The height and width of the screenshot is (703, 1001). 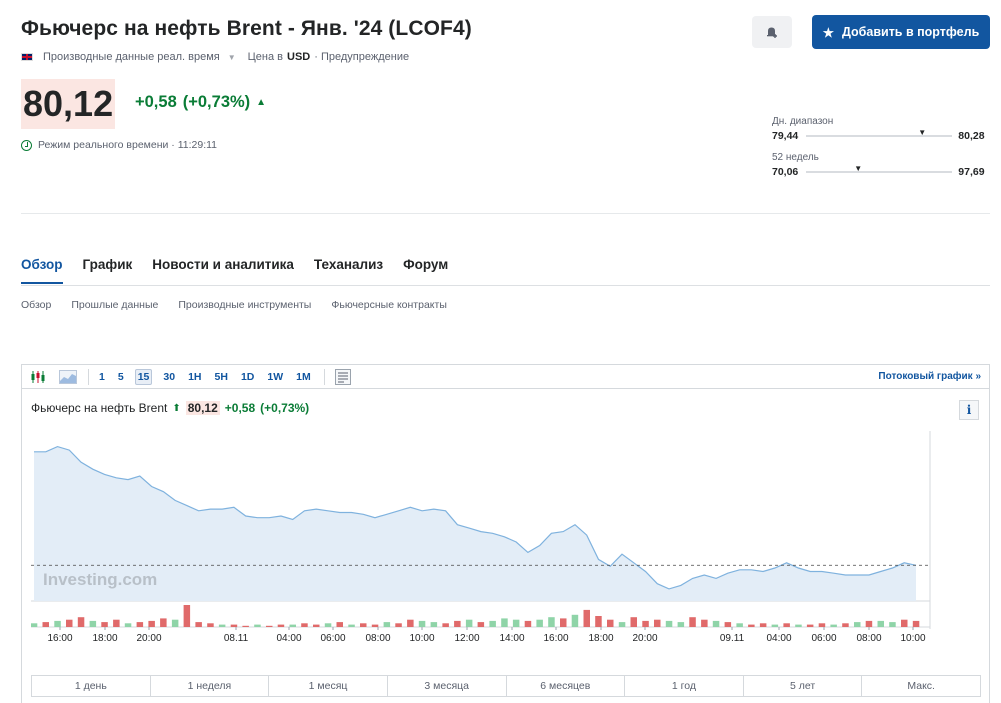 I want to click on interval-15: 15, so click(x=143, y=376).